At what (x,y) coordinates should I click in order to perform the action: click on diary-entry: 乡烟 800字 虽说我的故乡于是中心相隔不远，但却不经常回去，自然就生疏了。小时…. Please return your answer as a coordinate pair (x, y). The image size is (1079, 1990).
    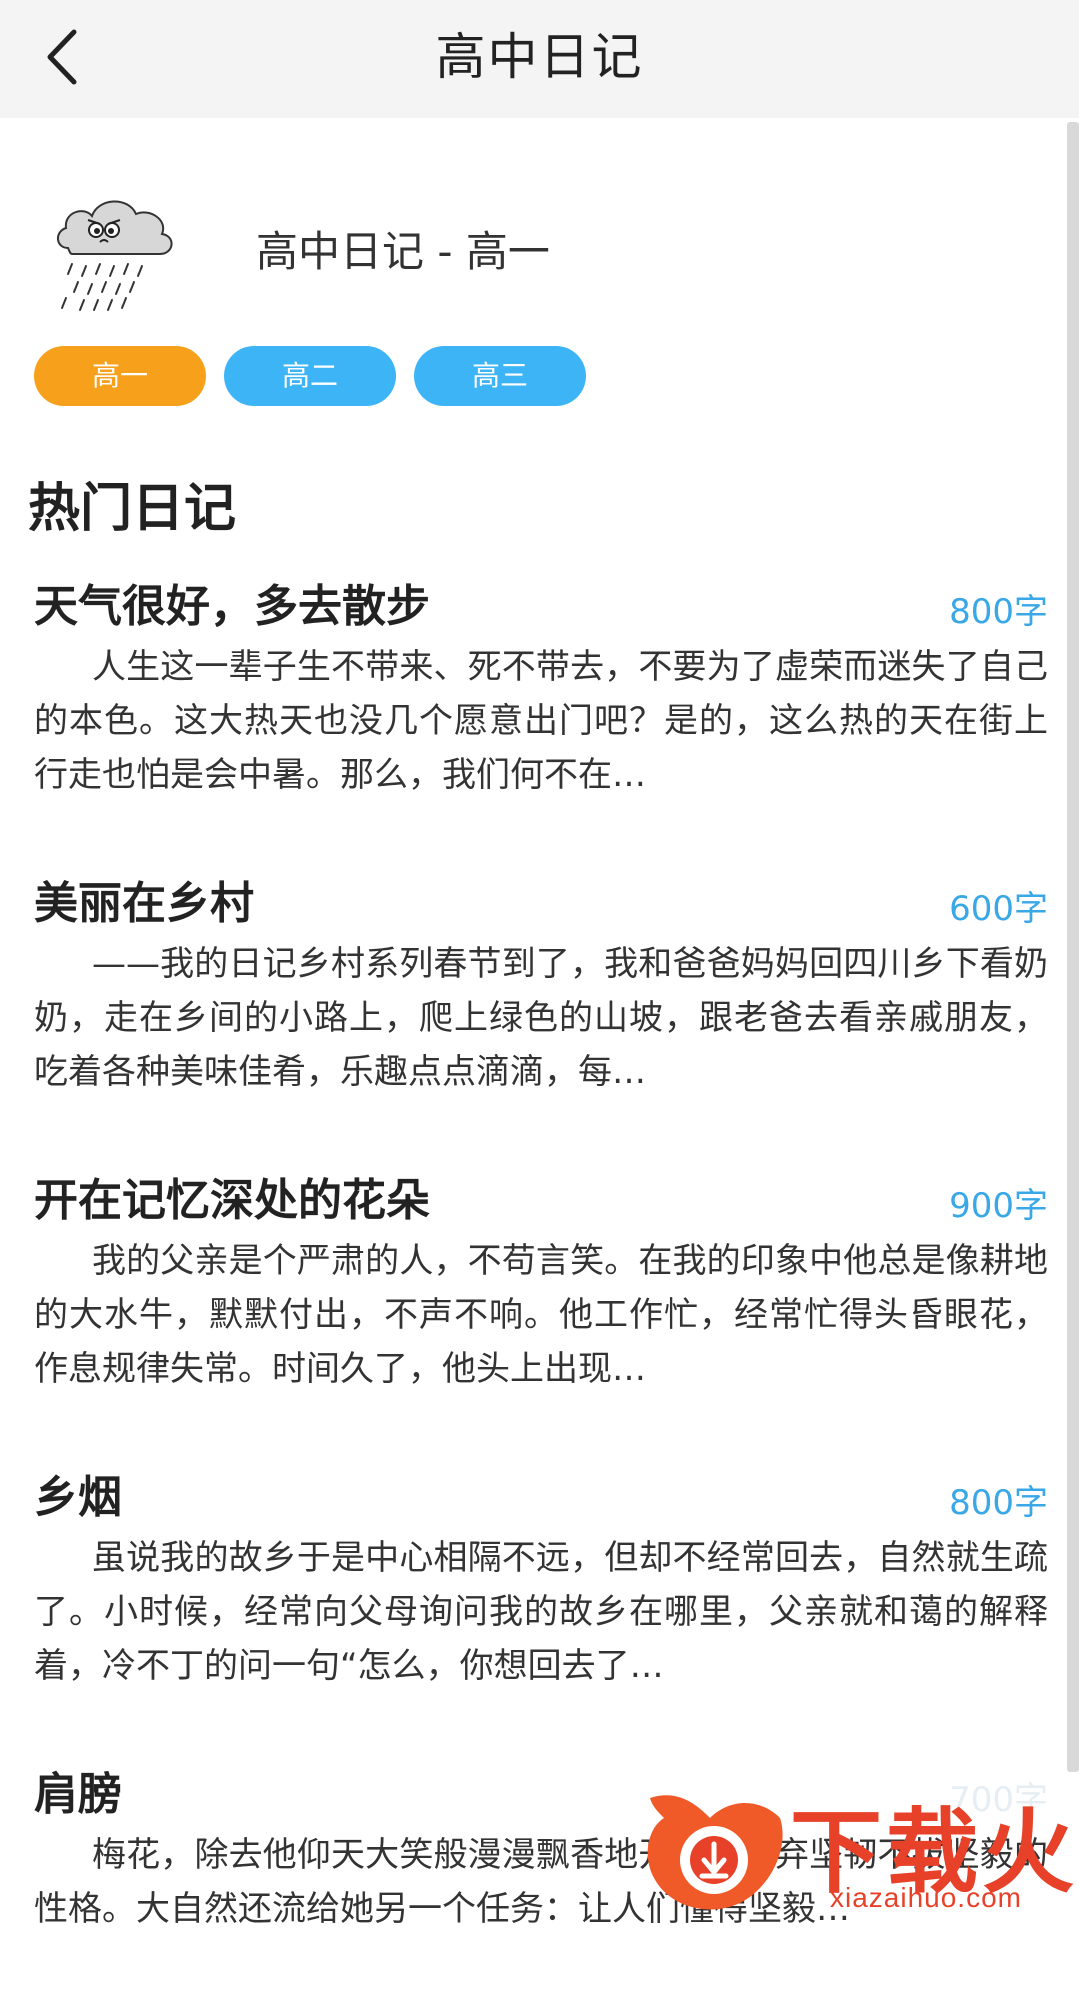
    Looking at the image, I should click on (541, 1573).